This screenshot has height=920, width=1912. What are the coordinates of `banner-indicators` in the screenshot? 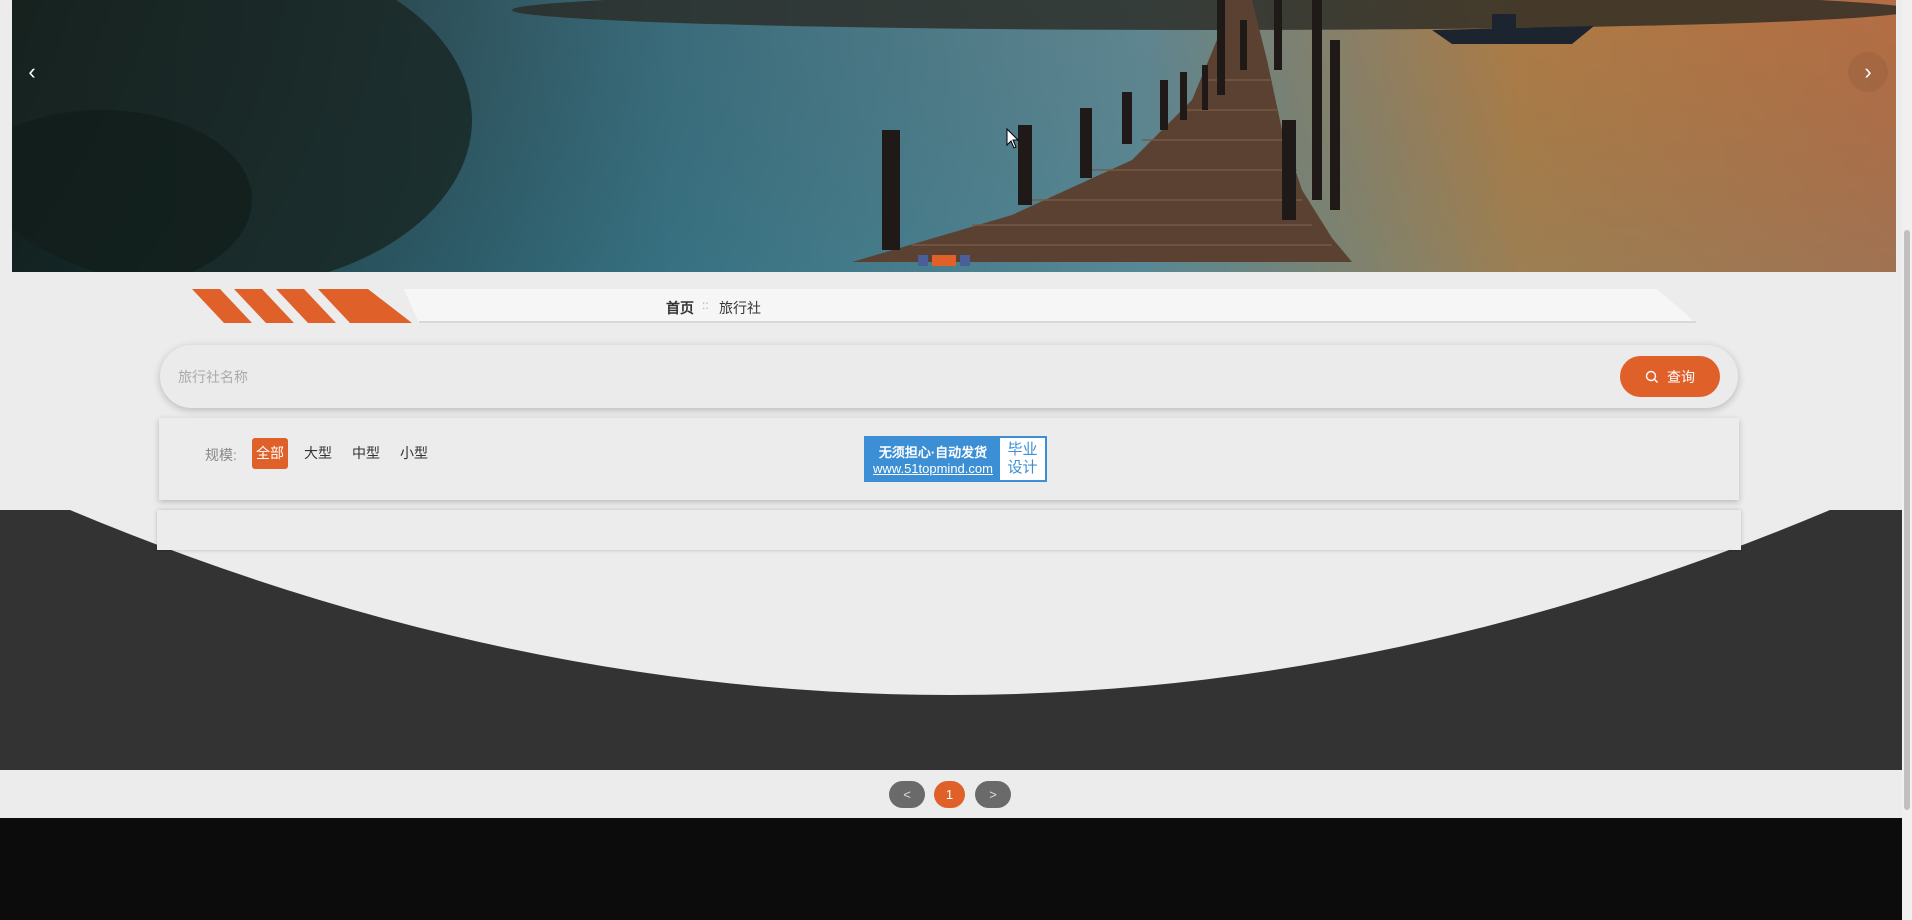 It's located at (944, 260).